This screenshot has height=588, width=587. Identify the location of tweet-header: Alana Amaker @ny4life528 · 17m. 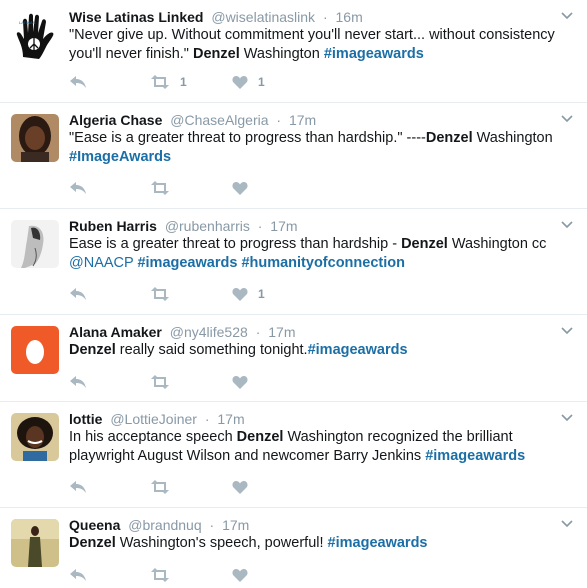
(321, 332).